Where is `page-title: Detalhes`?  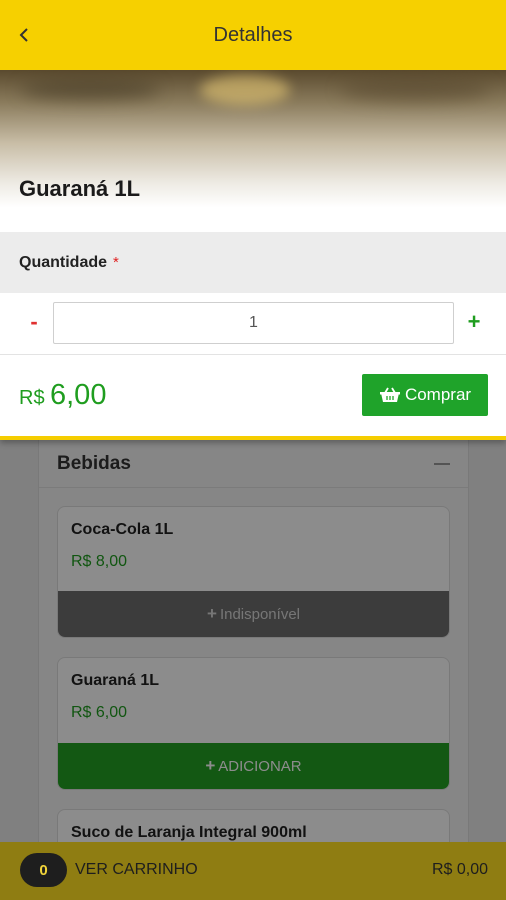 page-title: Detalhes is located at coordinates (253, 34).